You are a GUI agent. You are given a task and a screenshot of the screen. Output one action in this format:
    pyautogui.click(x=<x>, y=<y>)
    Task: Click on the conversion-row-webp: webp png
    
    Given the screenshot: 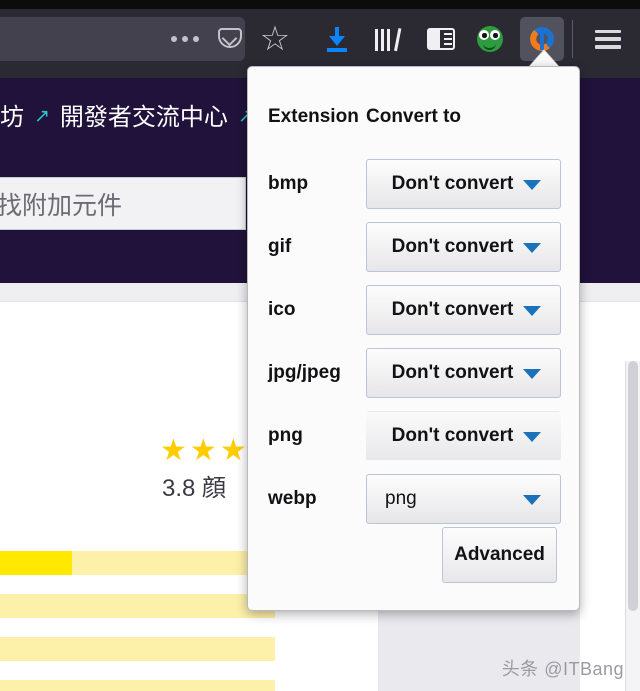 What is the action you would take?
    pyautogui.click(x=414, y=498)
    